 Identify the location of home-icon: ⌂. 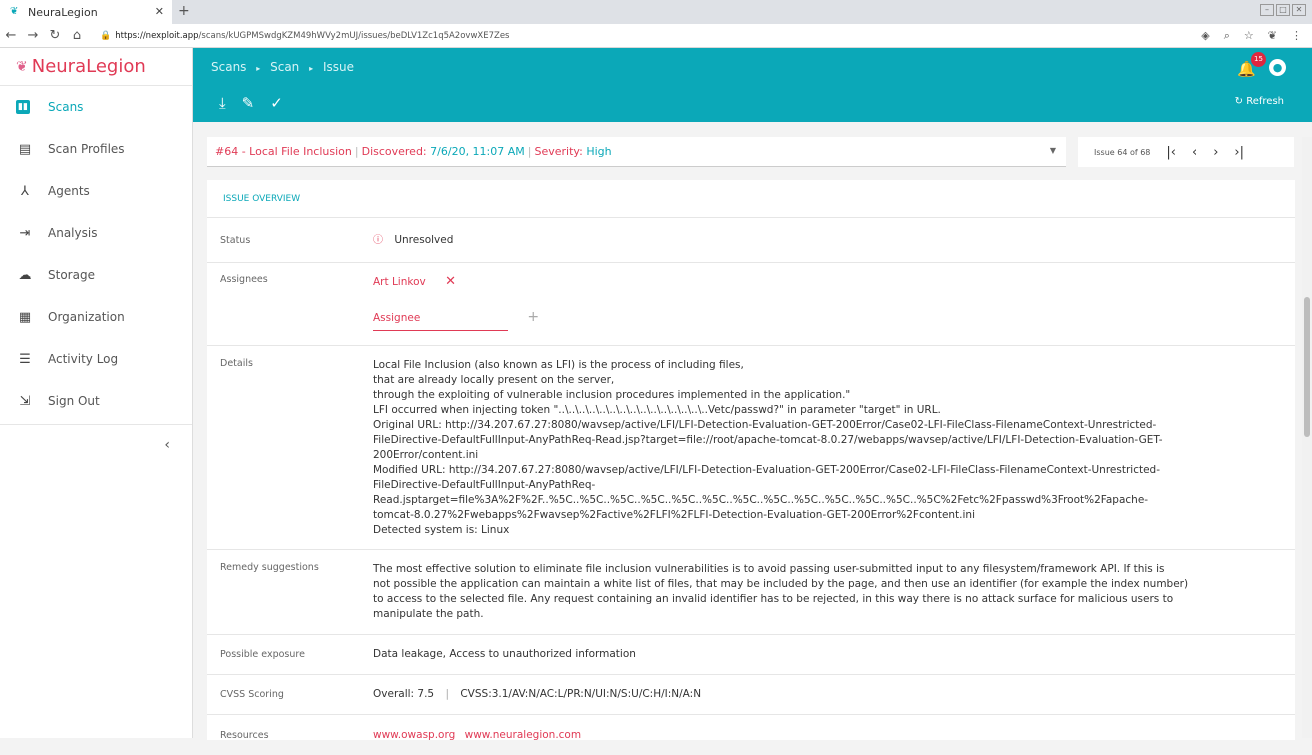
(77, 35).